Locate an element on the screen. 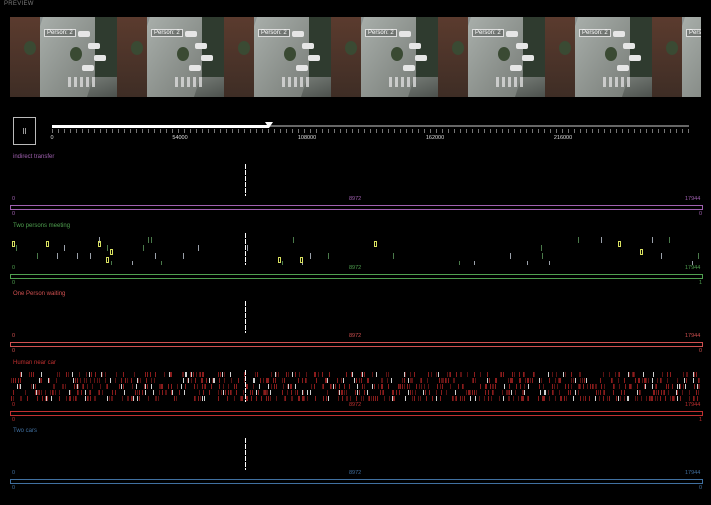 Image resolution: width=711 pixels, height=505 pixels. track-bar-right-two-persons-meeting: 1 is located at coordinates (701, 283).